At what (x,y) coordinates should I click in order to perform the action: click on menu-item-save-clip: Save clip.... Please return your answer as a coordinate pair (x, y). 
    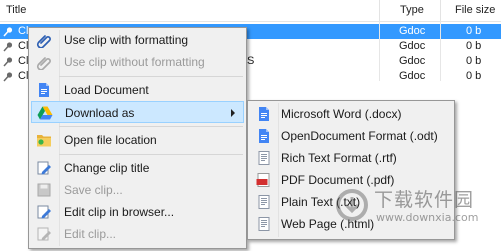
    Looking at the image, I should click on (137, 190).